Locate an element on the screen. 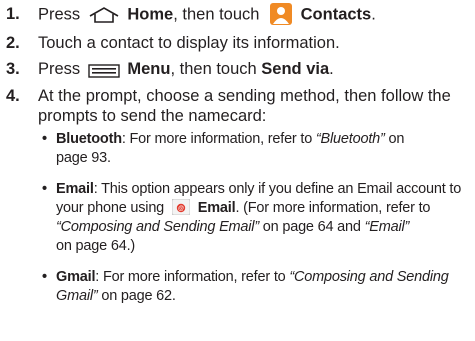  step-number: 3. is located at coordinates (13, 69).